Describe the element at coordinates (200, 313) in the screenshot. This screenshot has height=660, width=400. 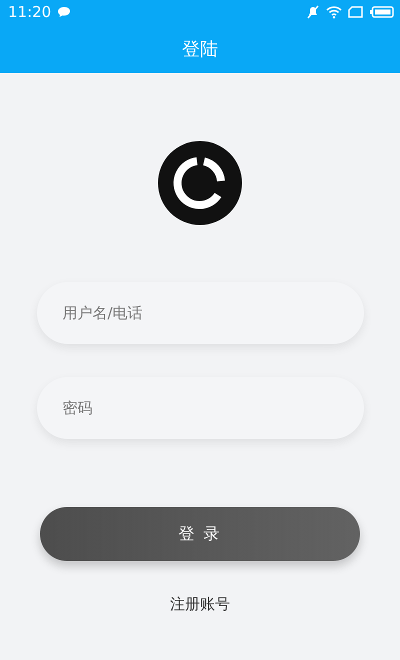
I see `username-field: 用户名/电话` at that location.